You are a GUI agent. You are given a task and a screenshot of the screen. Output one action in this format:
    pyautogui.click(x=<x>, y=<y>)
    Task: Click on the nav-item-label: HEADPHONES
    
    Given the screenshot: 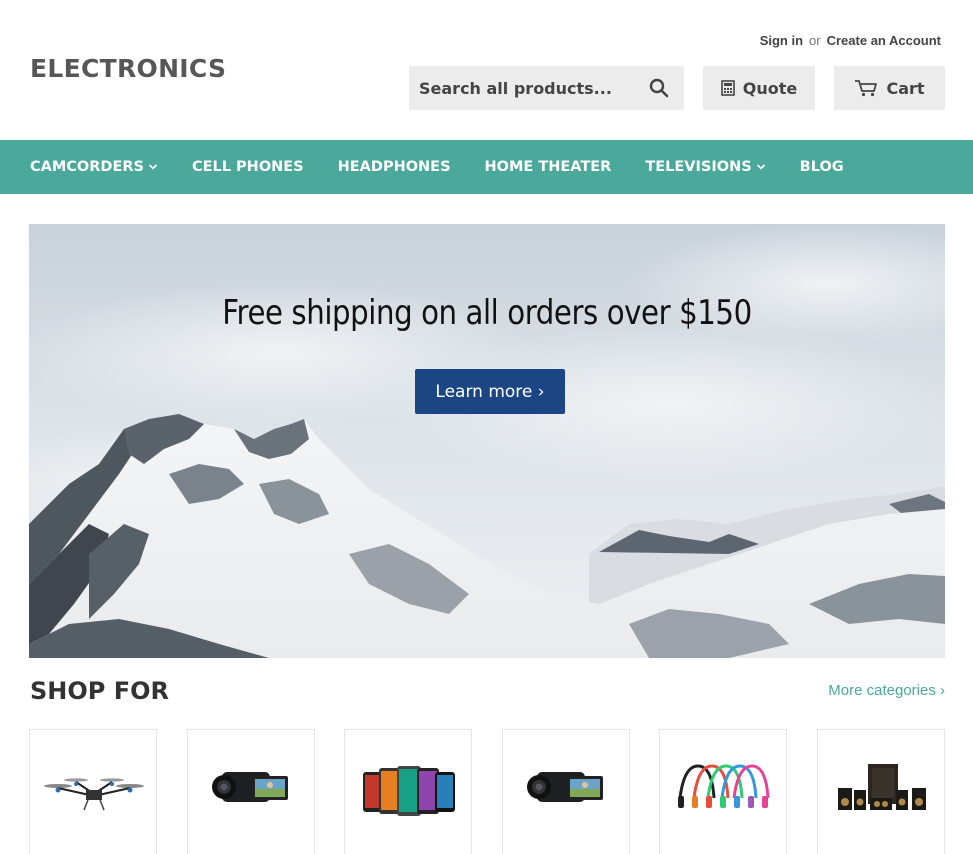 What is the action you would take?
    pyautogui.click(x=394, y=167)
    